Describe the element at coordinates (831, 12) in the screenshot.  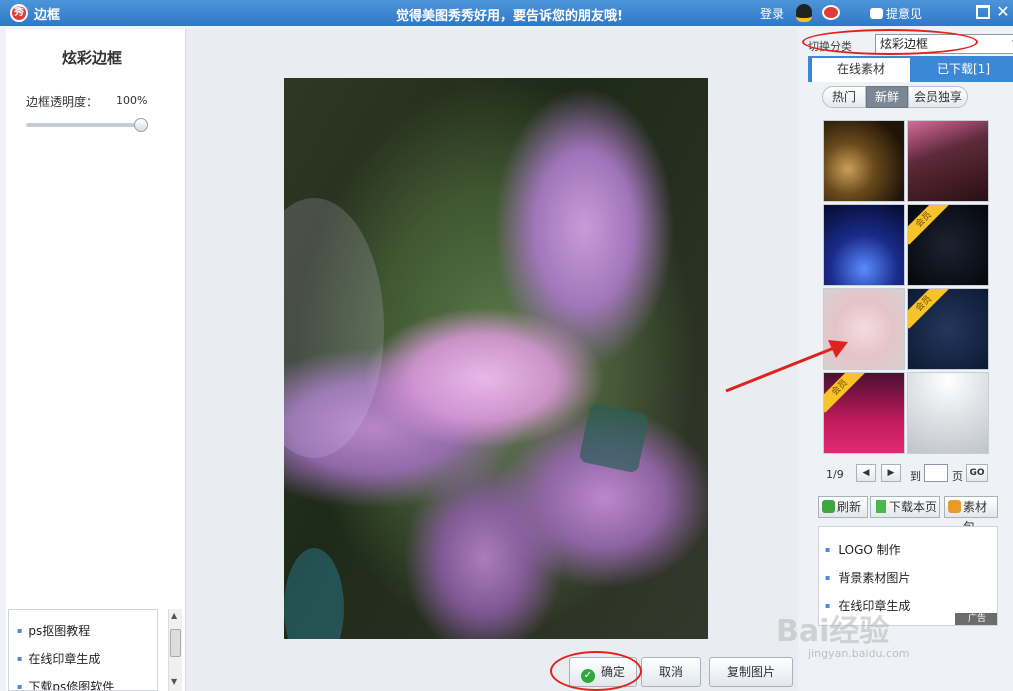
I see `weibo-icon` at that location.